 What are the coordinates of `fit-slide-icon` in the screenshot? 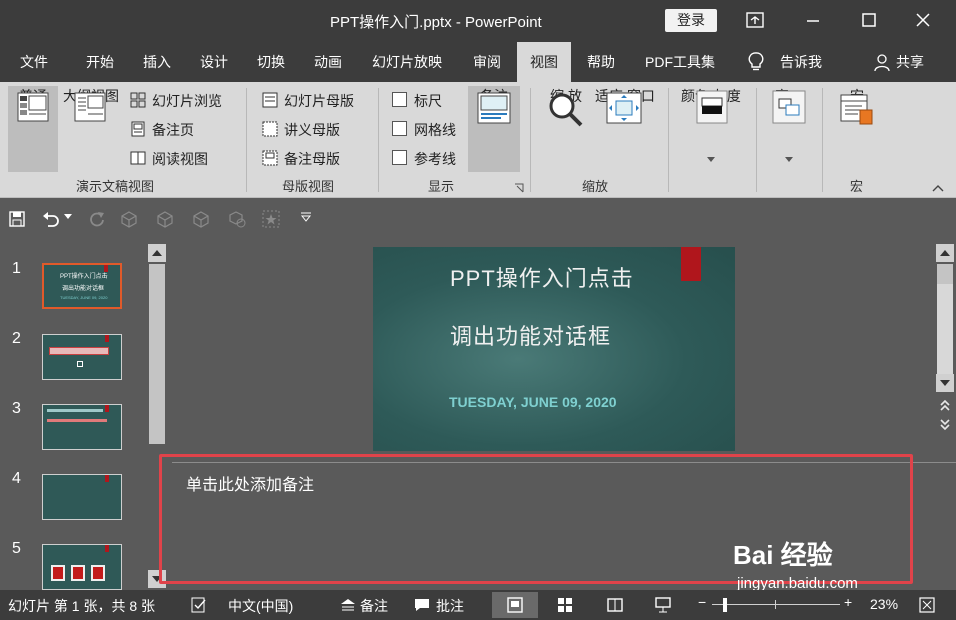 It's located at (927, 605).